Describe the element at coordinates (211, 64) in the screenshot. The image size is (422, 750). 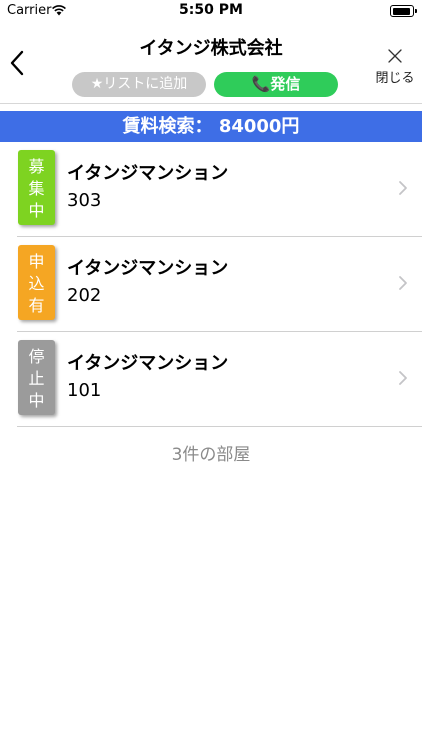
I see `nav-header: イタンジ株式会社 ★リストに追加 📞発信 閉じる` at that location.